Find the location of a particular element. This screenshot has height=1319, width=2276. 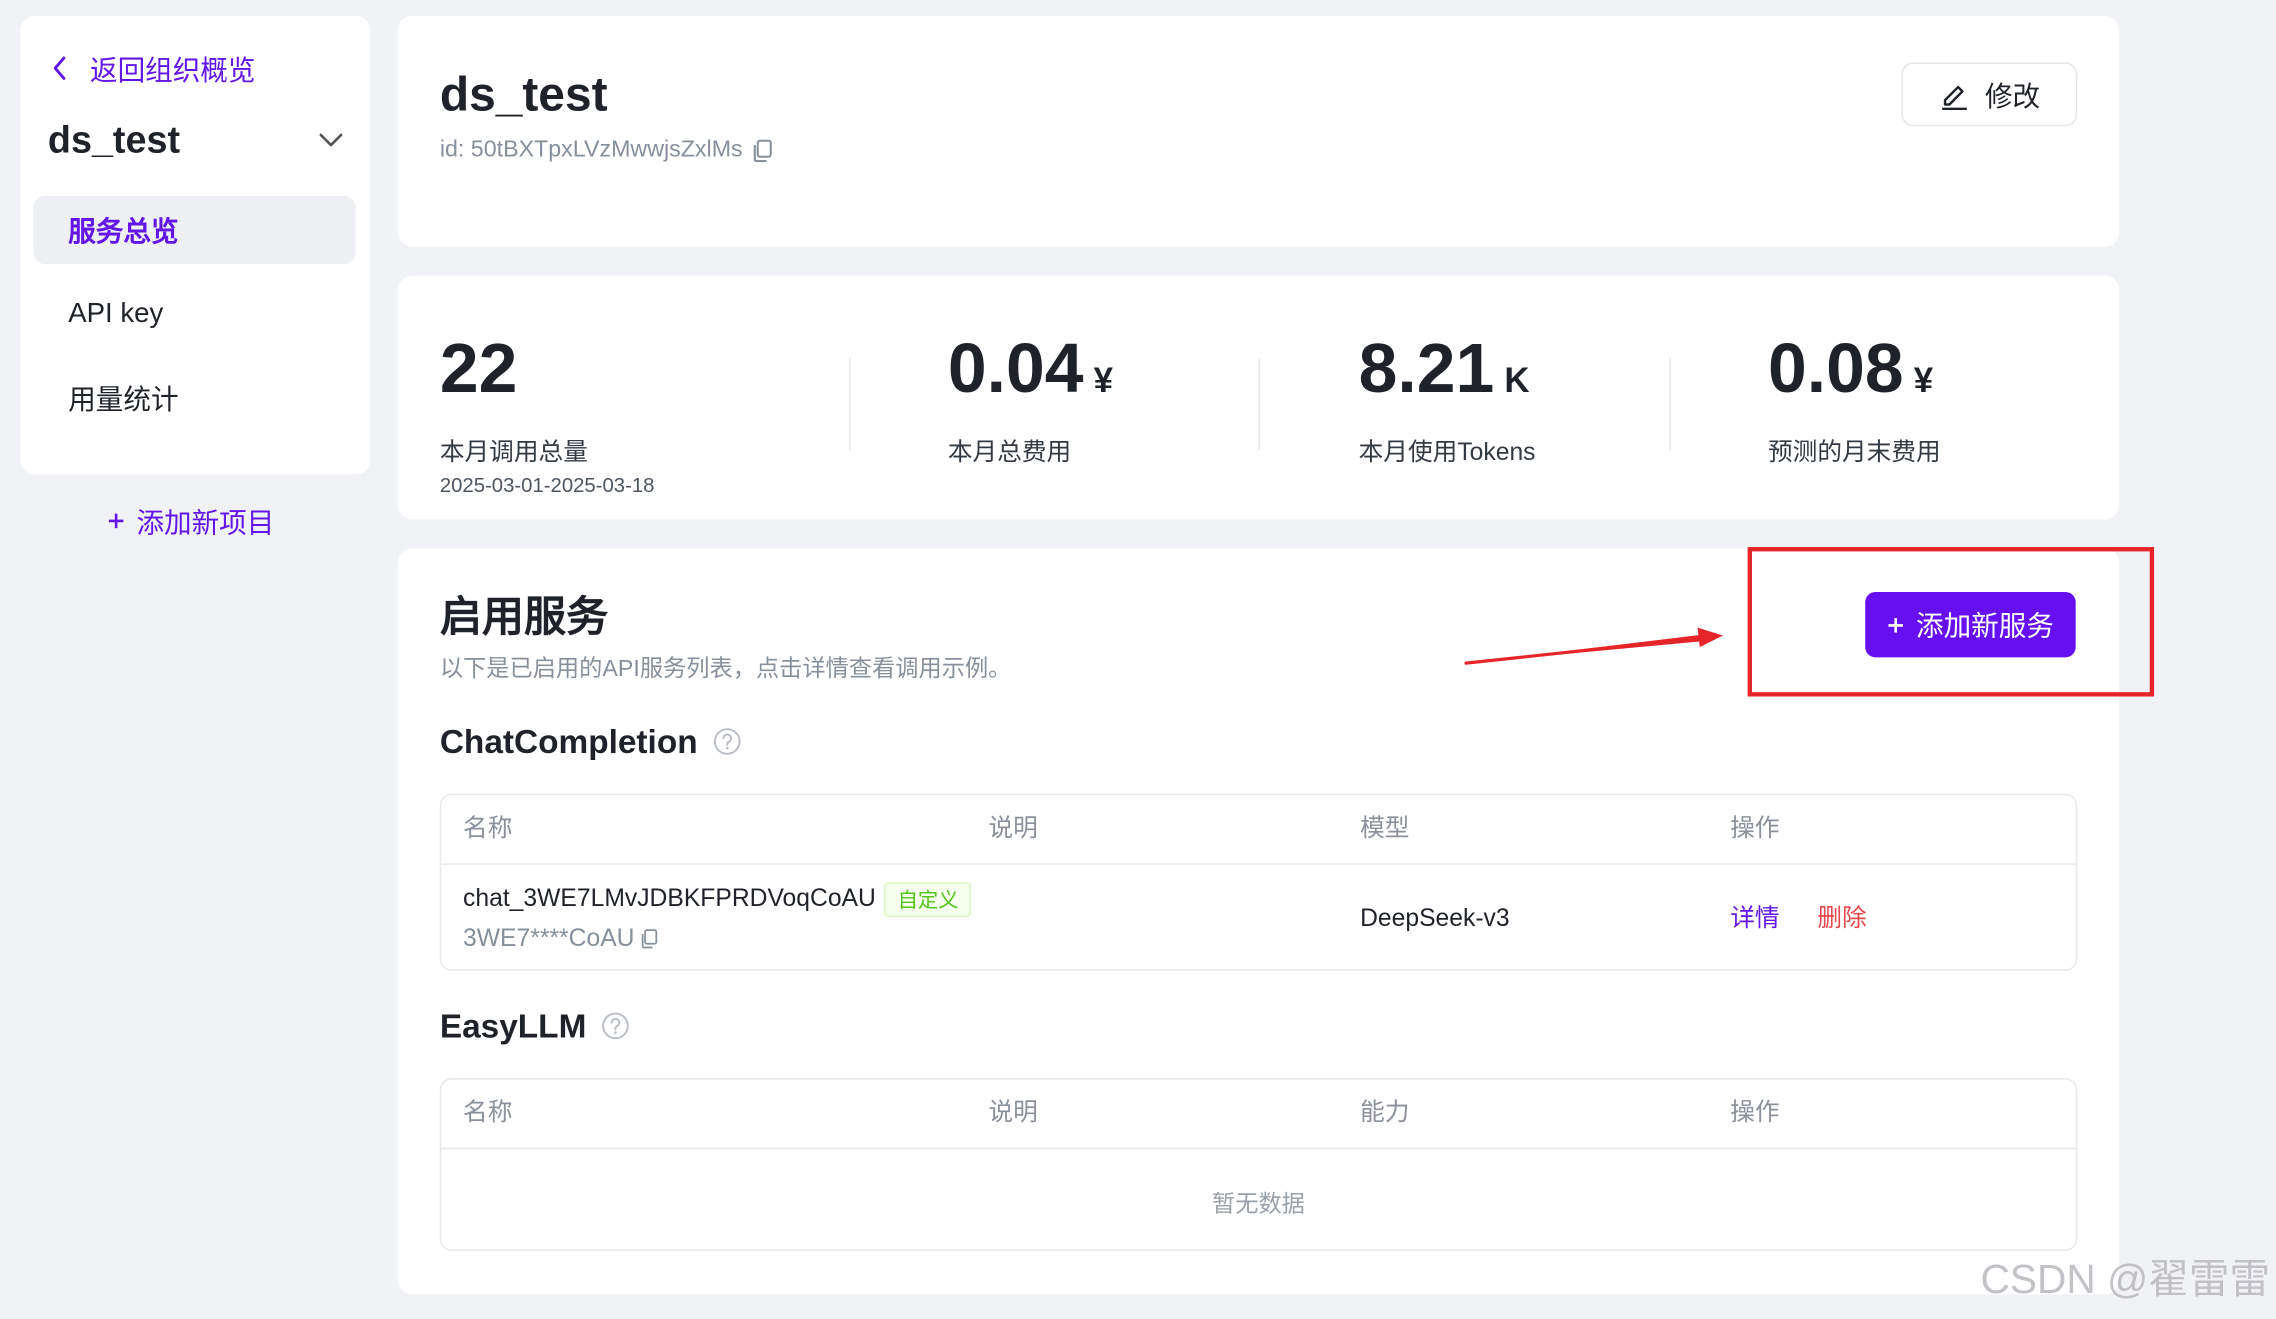

service-name: chat_3WE7LMvJDBKFPRDVoqCoAU is located at coordinates (669, 898).